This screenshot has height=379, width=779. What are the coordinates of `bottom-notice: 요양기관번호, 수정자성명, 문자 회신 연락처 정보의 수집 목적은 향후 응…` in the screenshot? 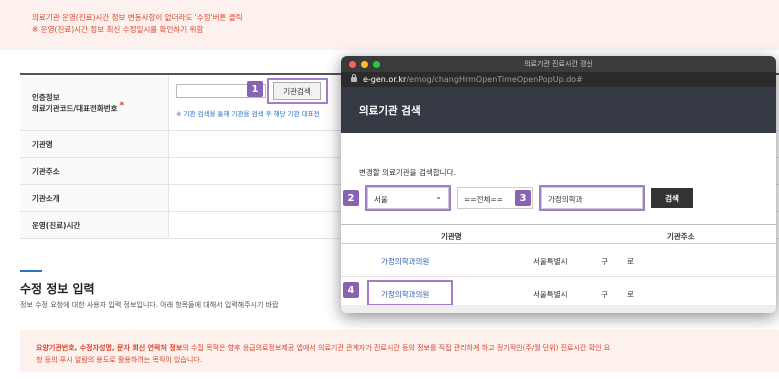 It's located at (399, 351).